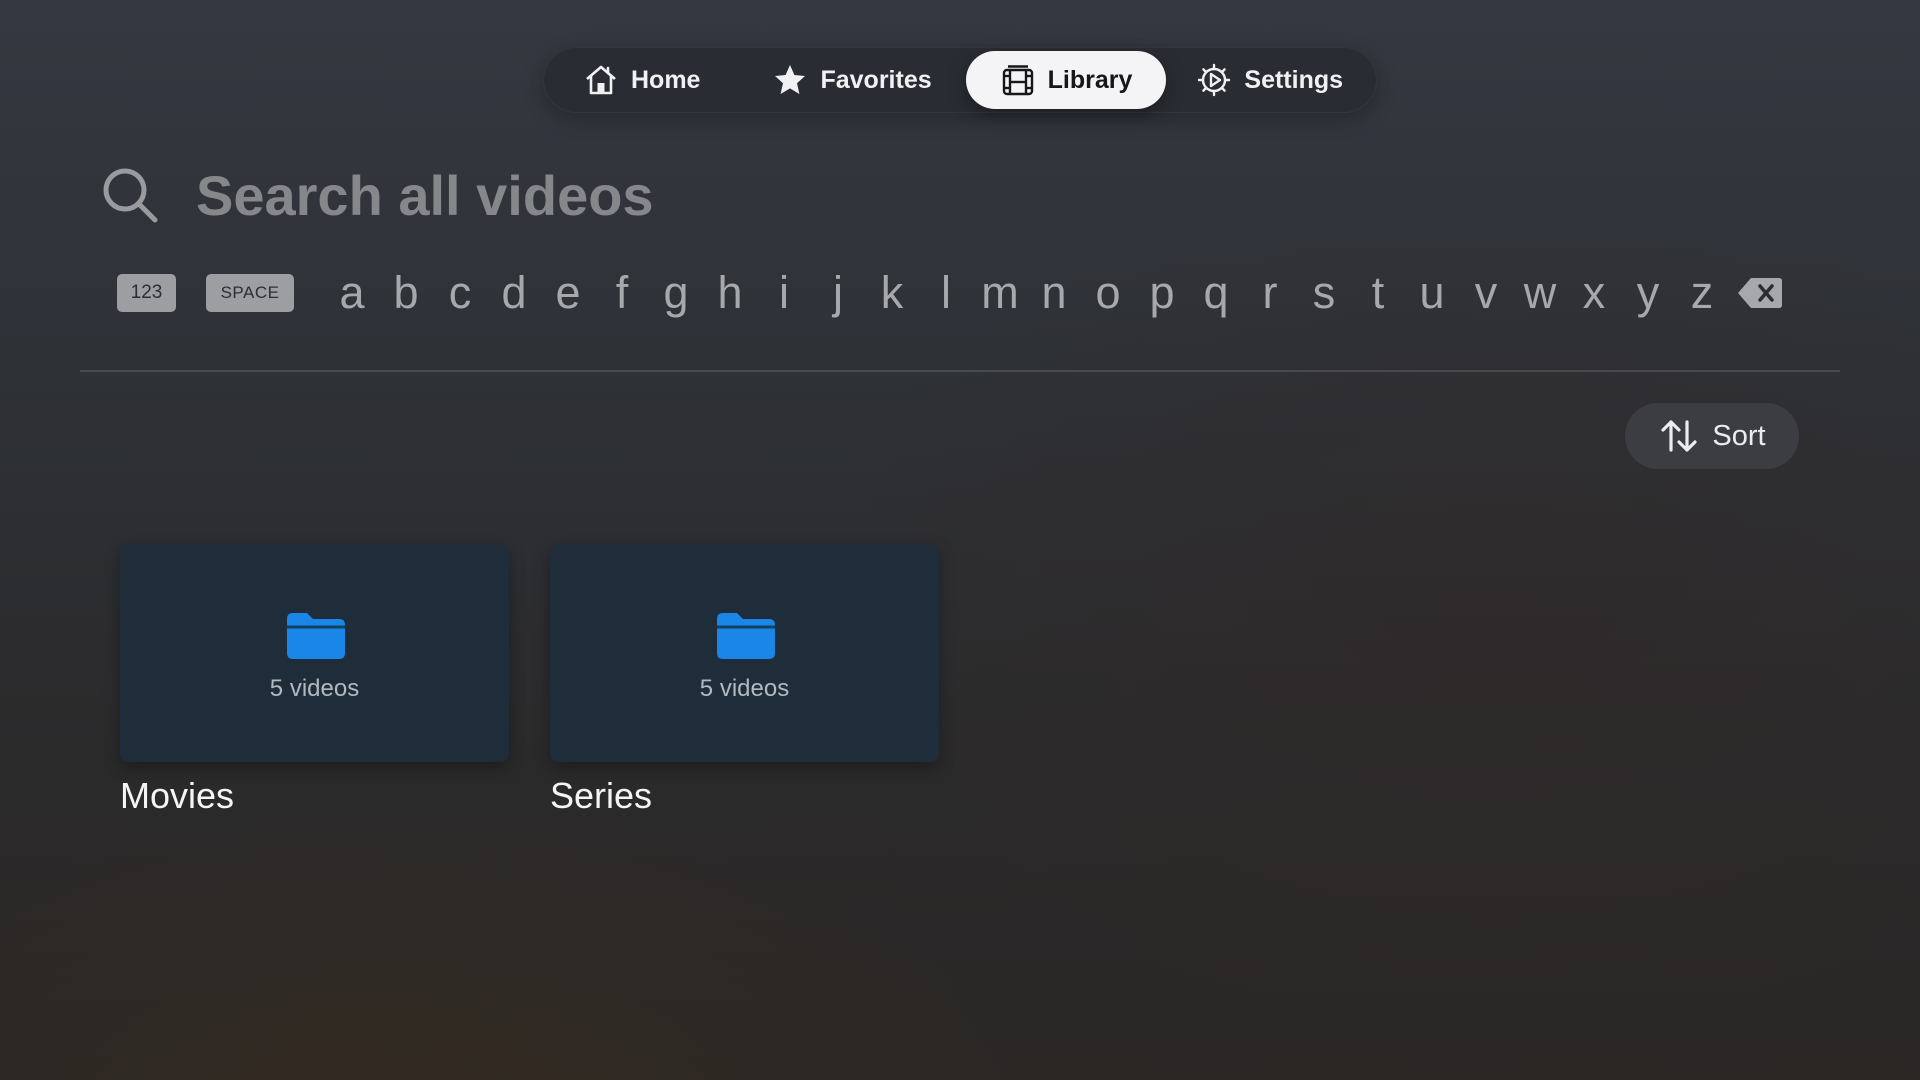  I want to click on search-input, so click(646, 195).